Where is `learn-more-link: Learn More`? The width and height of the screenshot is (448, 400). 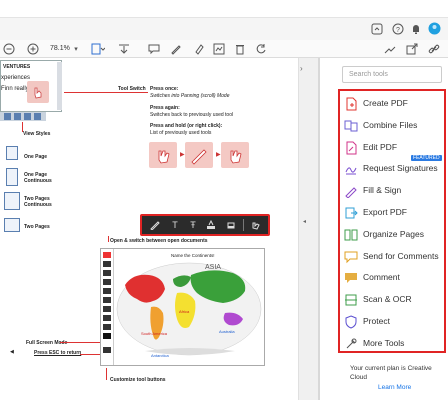 learn-more-link: Learn More is located at coordinates (394, 387).